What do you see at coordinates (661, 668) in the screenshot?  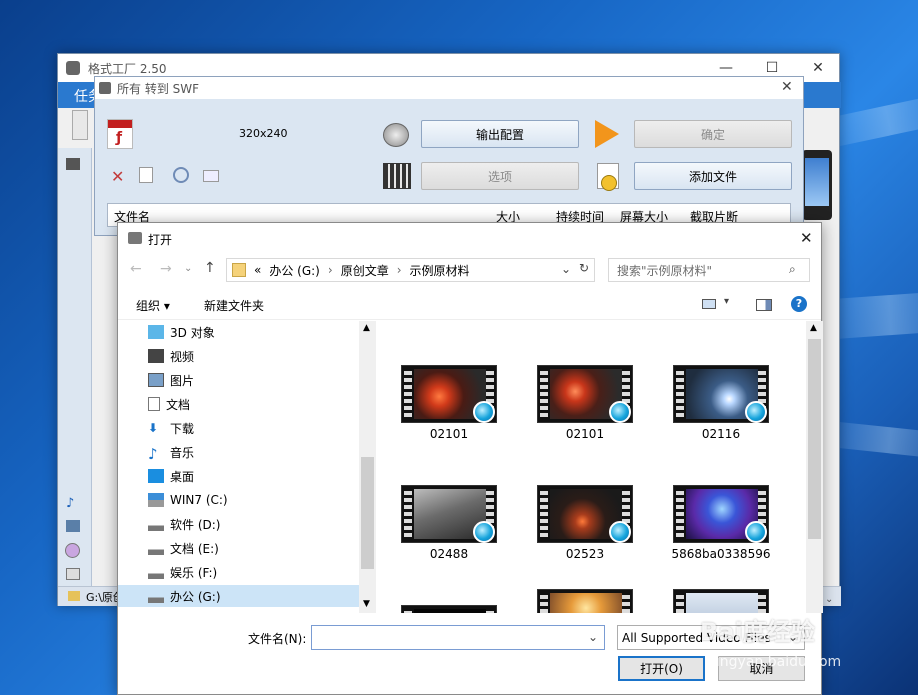 I see `open-button: 打开(O)` at bounding box center [661, 668].